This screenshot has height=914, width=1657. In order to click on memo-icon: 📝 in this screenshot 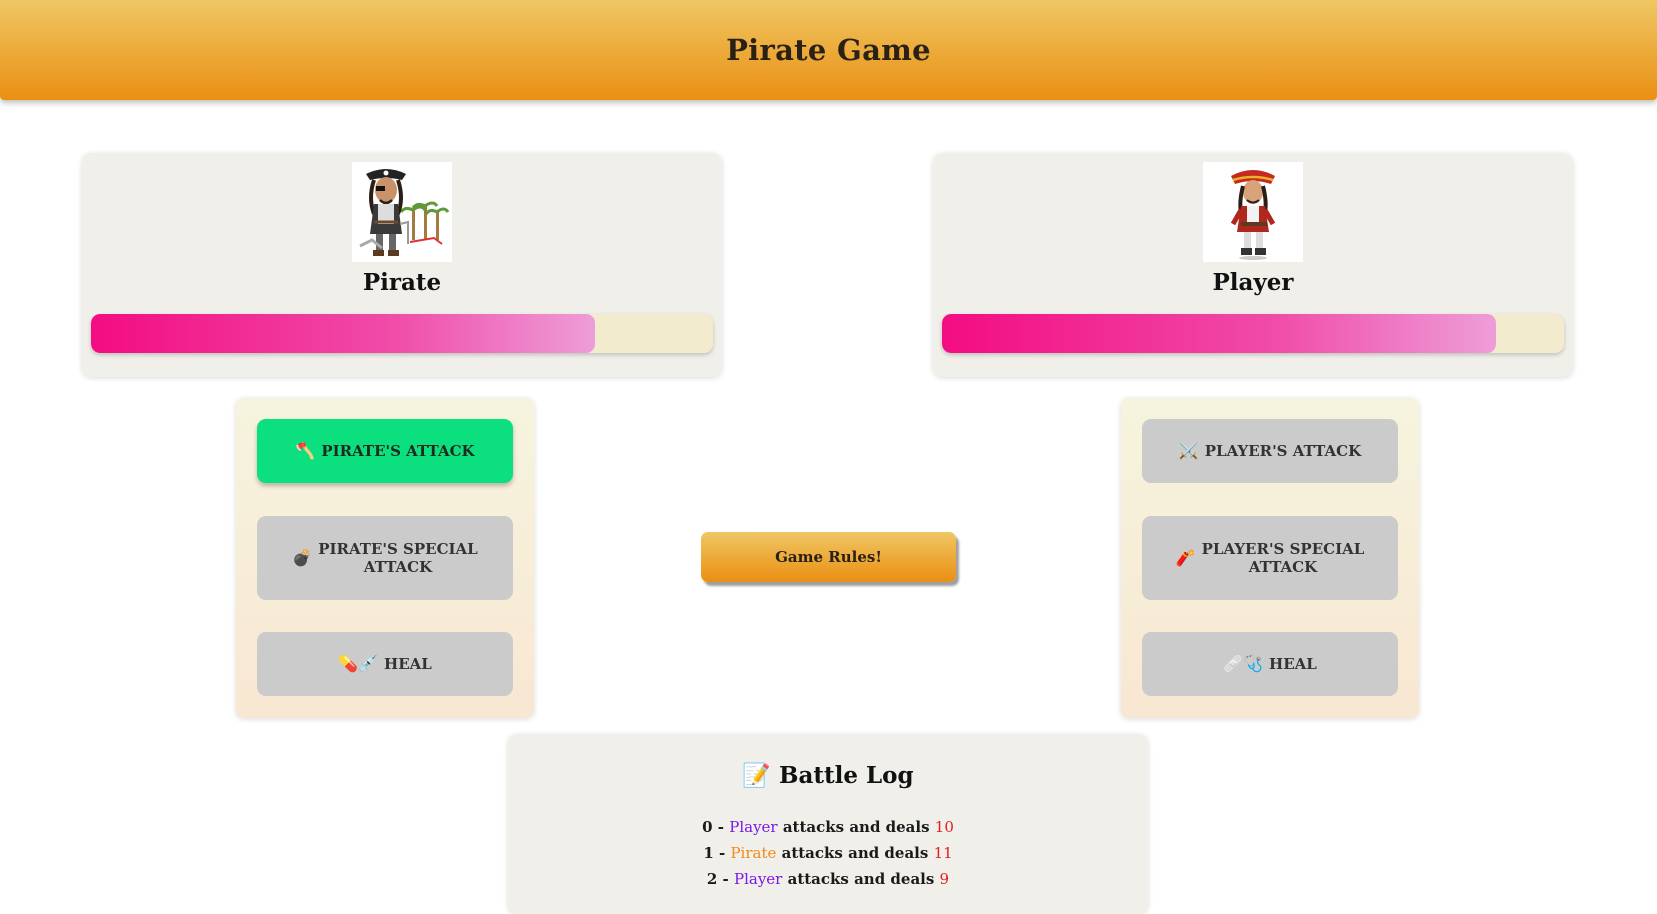, I will do `click(757, 775)`.